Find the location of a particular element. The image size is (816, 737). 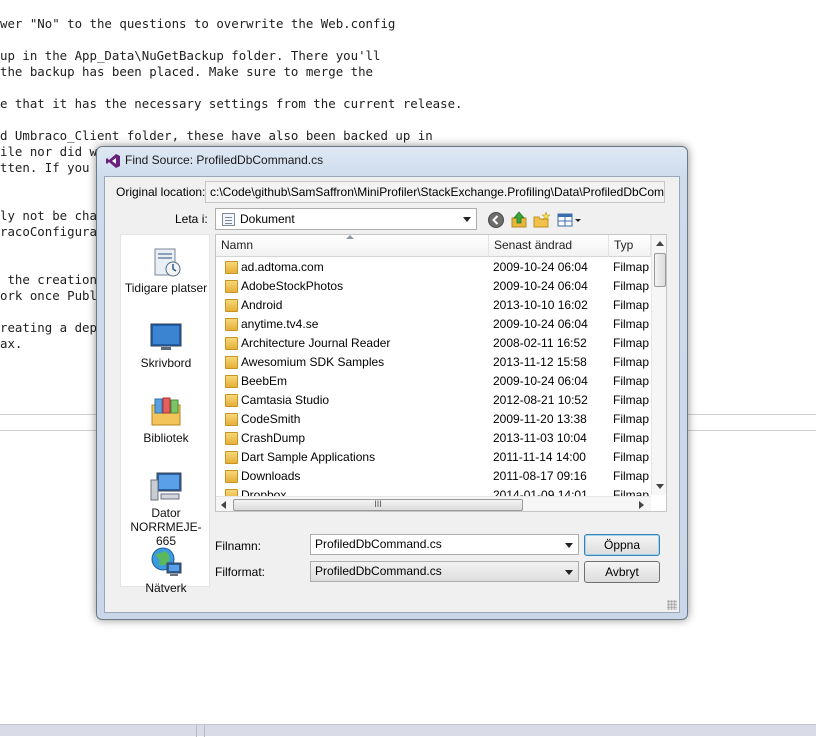

open-button: Öppna is located at coordinates (622, 545).